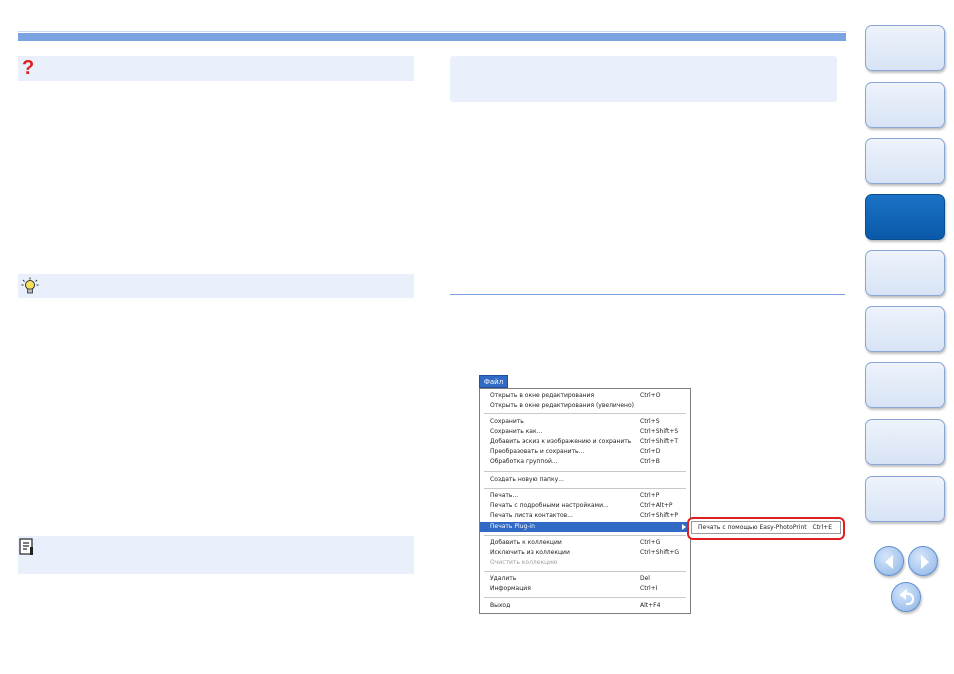  What do you see at coordinates (643, 79) in the screenshot?
I see `info-box` at bounding box center [643, 79].